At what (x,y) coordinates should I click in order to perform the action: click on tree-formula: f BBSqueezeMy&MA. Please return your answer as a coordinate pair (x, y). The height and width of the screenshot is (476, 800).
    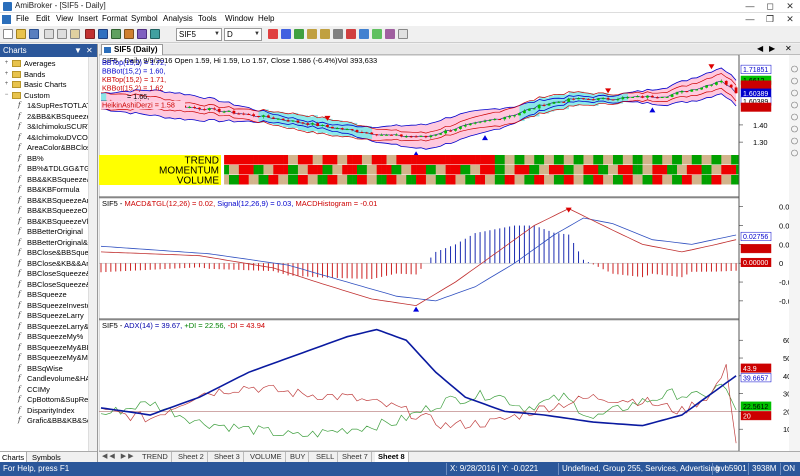
    Looking at the image, I should click on (48, 357).